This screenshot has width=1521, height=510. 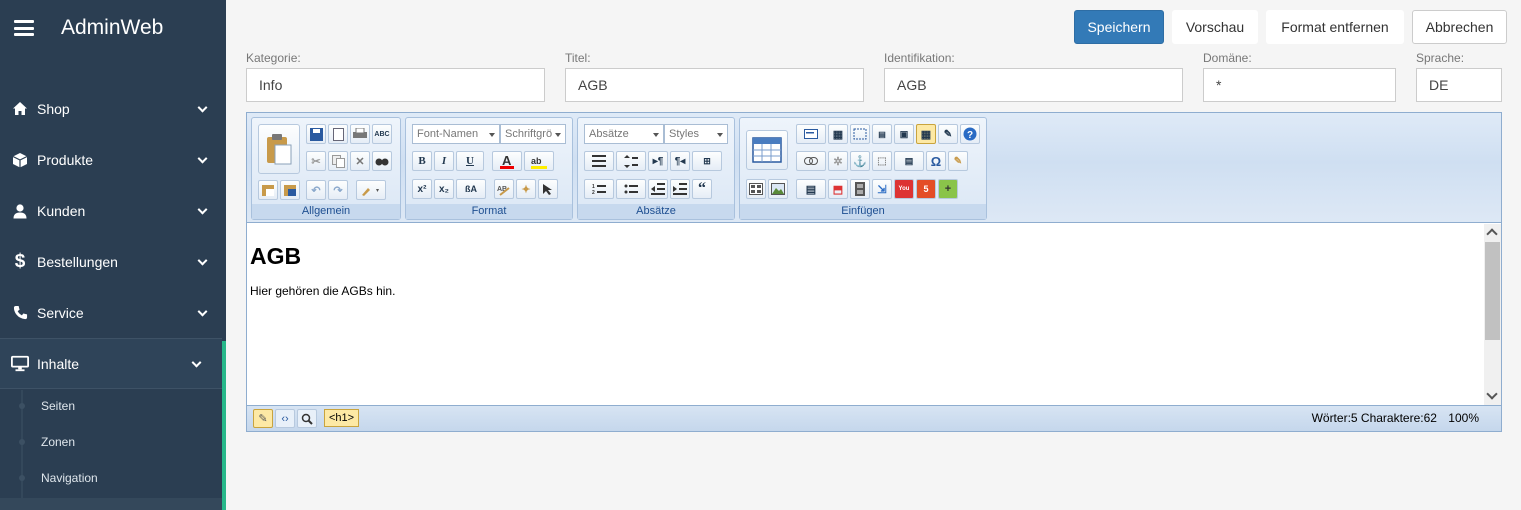 I want to click on insert-paragraph-icon: ⊞, so click(x=707, y=161).